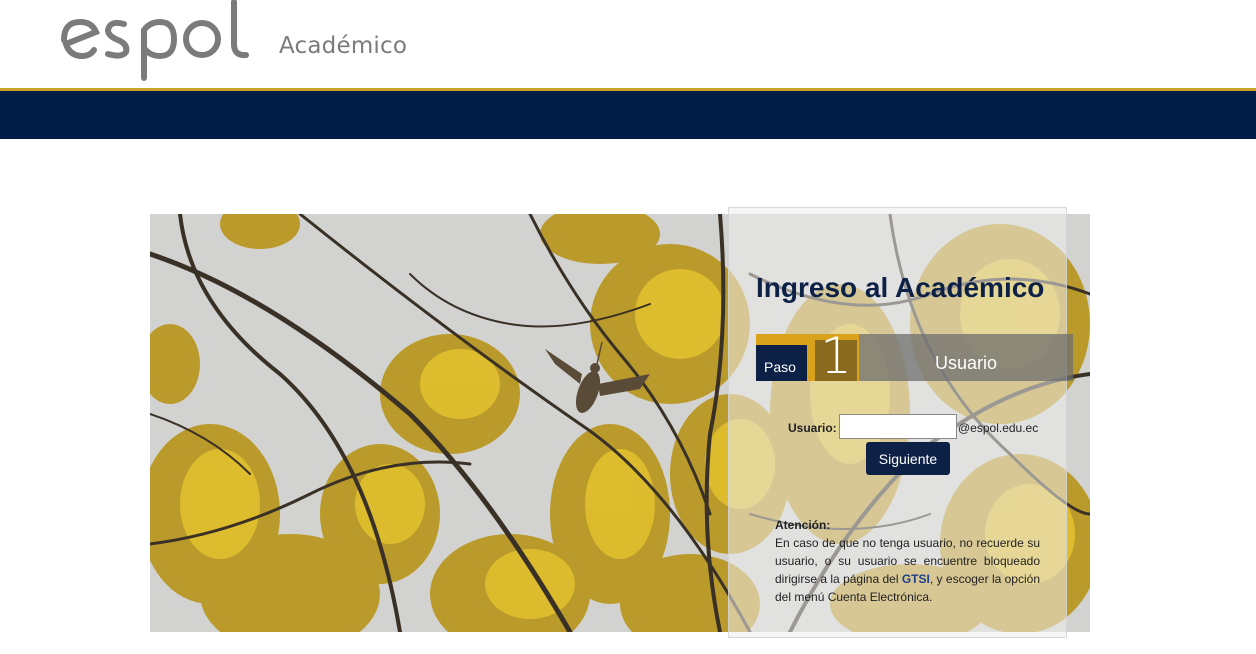 The height and width of the screenshot is (654, 1256). Describe the element at coordinates (914, 356) in the screenshot. I see `step-indicator: Paso 1 Usuario` at that location.